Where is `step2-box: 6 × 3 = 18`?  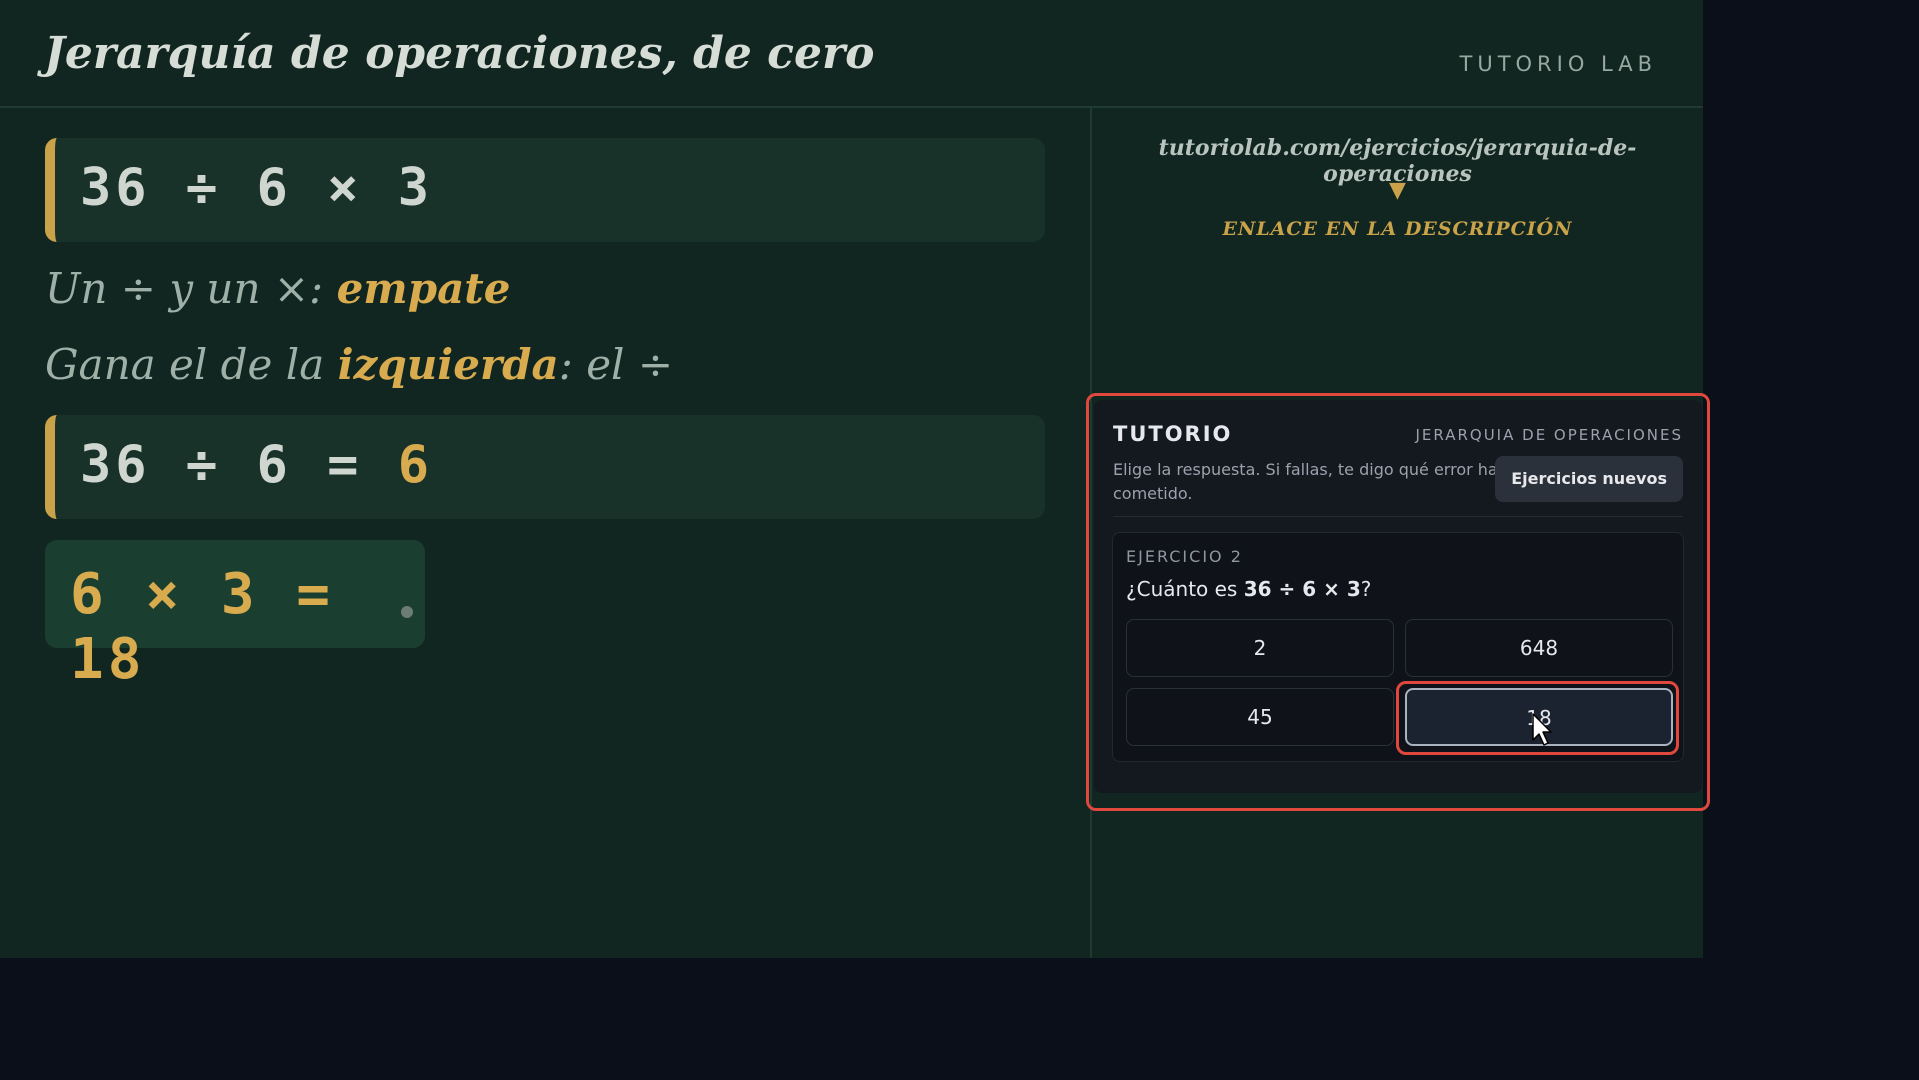
step2-box: 6 × 3 = 18 is located at coordinates (235, 616).